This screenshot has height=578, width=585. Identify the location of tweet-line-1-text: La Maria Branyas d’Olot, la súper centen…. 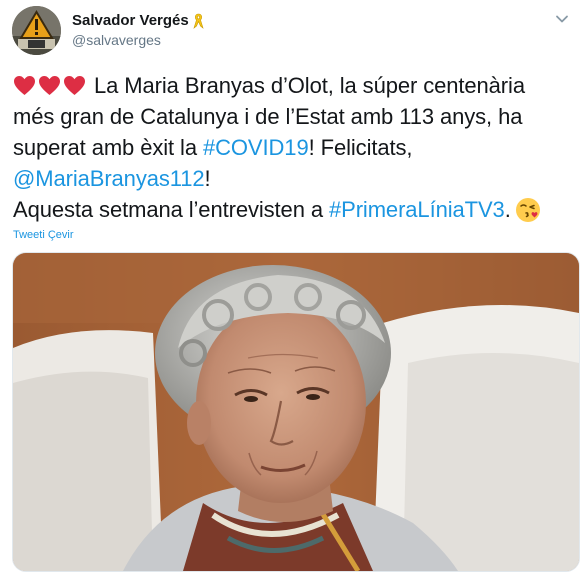
(309, 85).